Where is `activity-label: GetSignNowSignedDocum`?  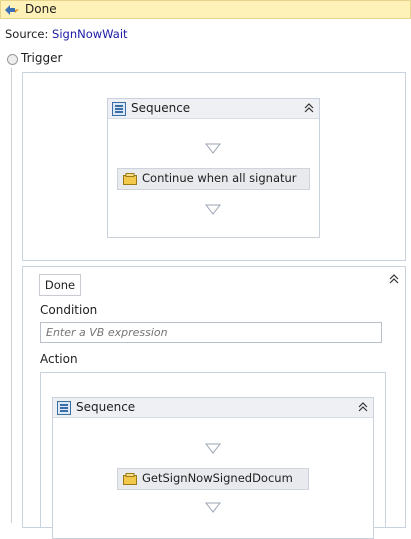 activity-label: GetSignNowSignedDocum is located at coordinates (217, 478).